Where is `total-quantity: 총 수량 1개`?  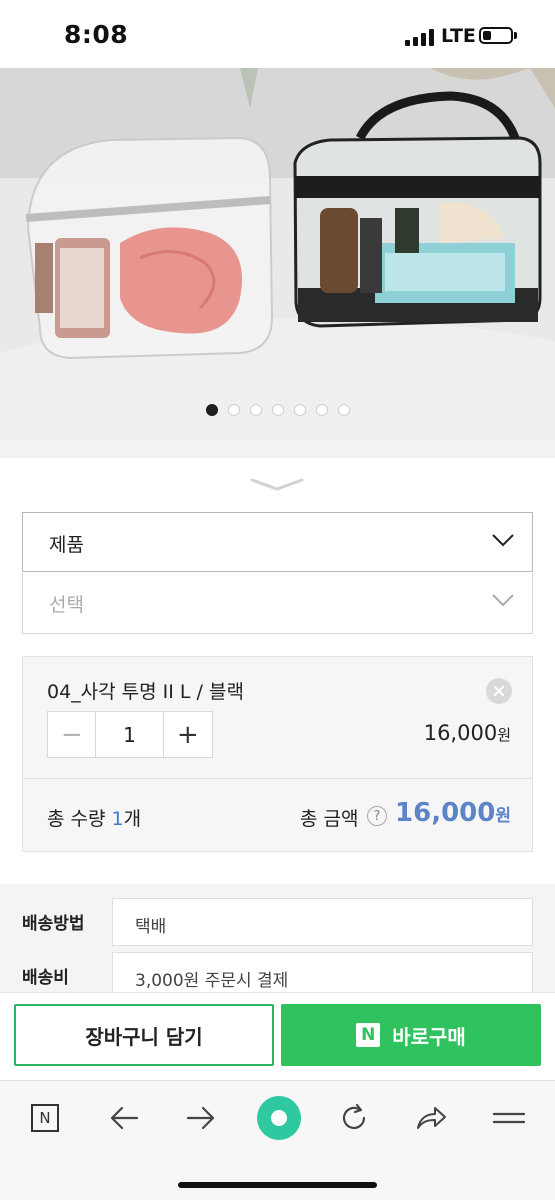 total-quantity: 총 수량 1개 is located at coordinates (94, 817).